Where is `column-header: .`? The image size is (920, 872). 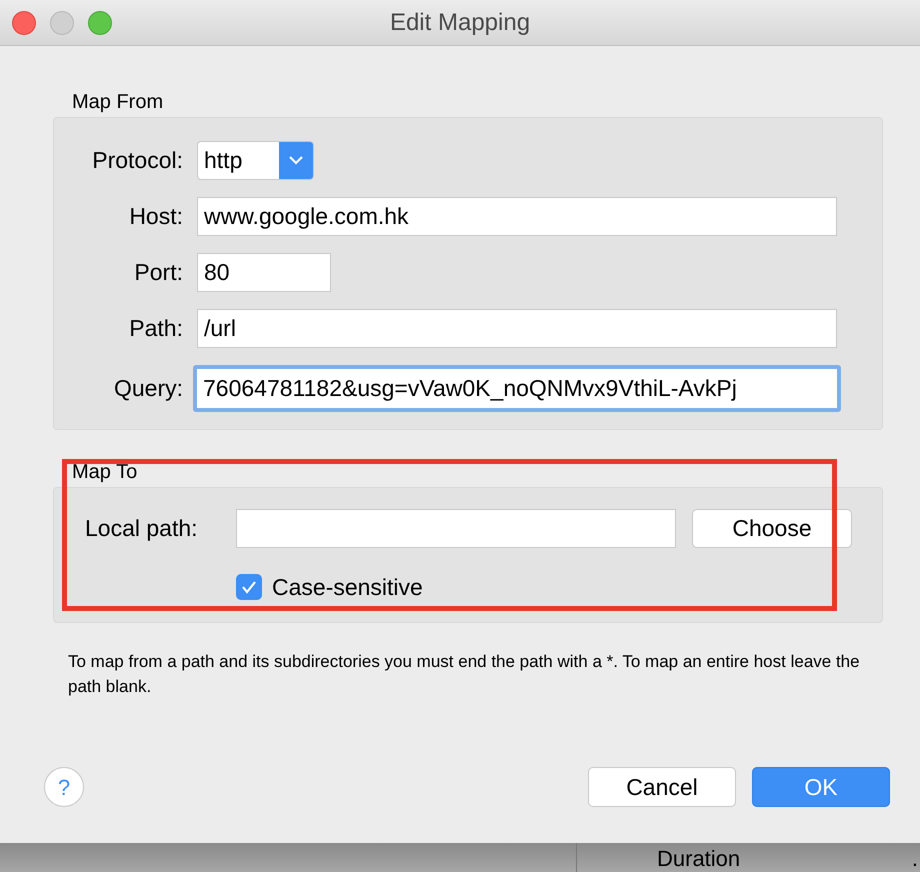 column-header: . is located at coordinates (915, 859).